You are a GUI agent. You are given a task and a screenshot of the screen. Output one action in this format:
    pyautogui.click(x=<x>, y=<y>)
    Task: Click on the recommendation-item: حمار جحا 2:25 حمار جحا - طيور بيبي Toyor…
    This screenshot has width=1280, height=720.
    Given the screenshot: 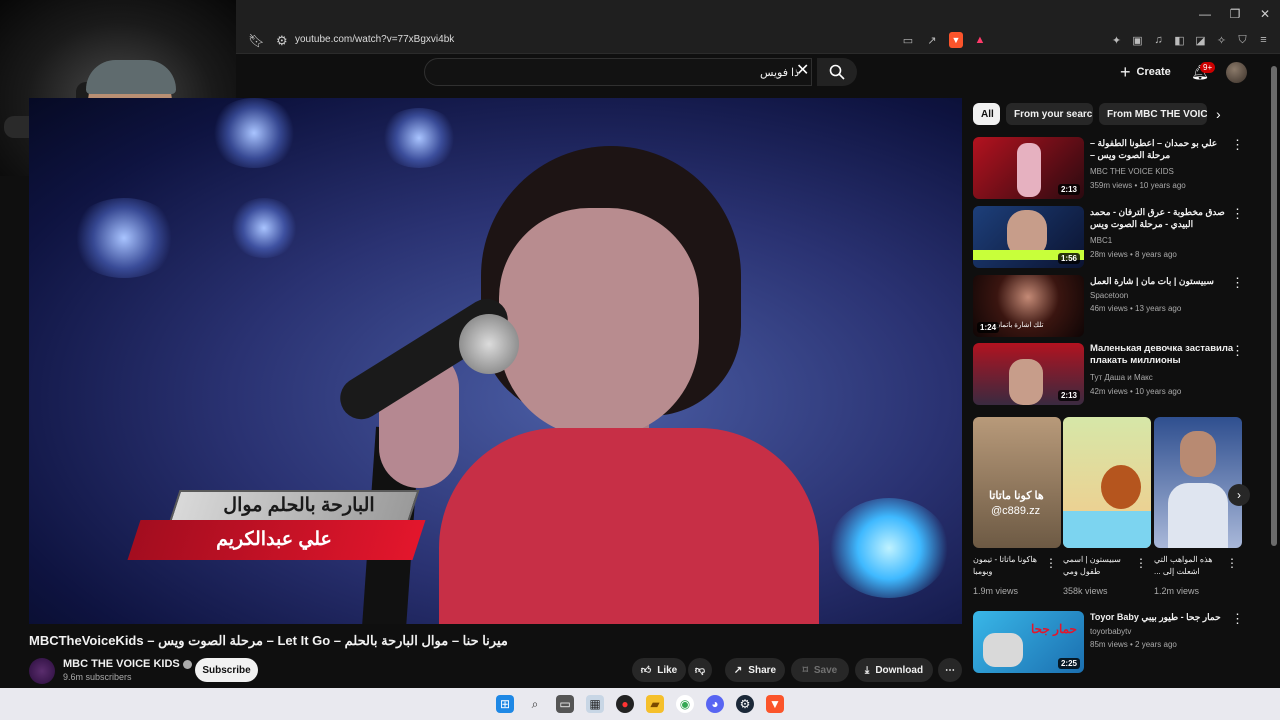 What is the action you would take?
    pyautogui.click(x=1120, y=642)
    